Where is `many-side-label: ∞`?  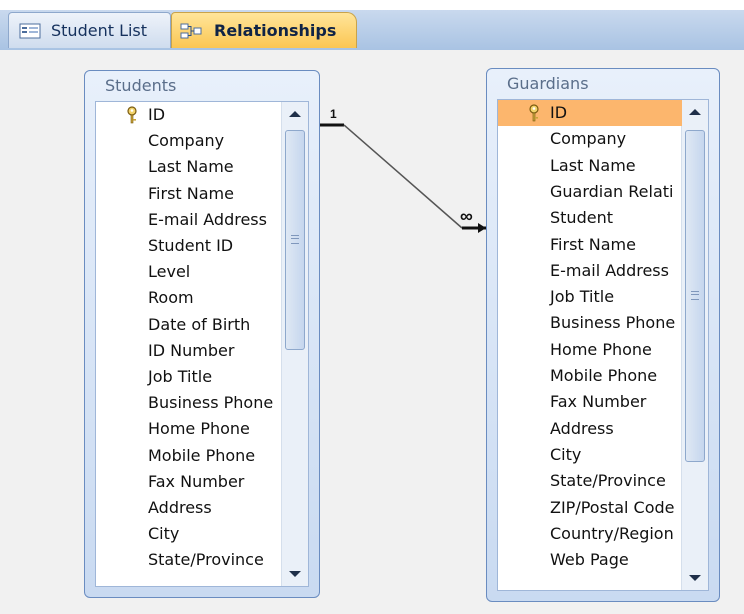 many-side-label: ∞ is located at coordinates (466, 216).